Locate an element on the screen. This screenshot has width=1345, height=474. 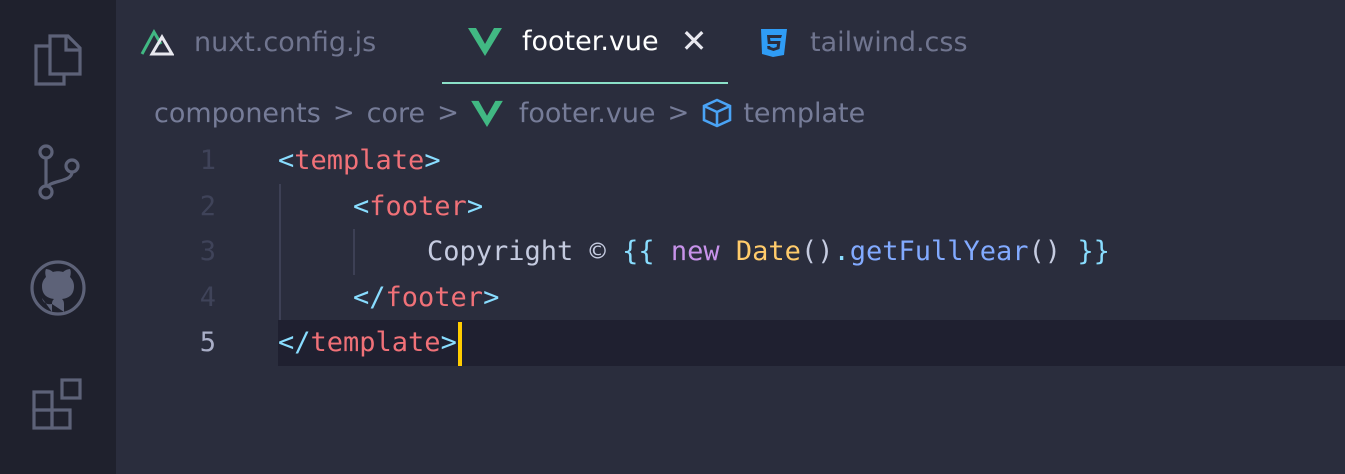
tab-footer-vue: footer.vue ✕ is located at coordinates (585, 42).